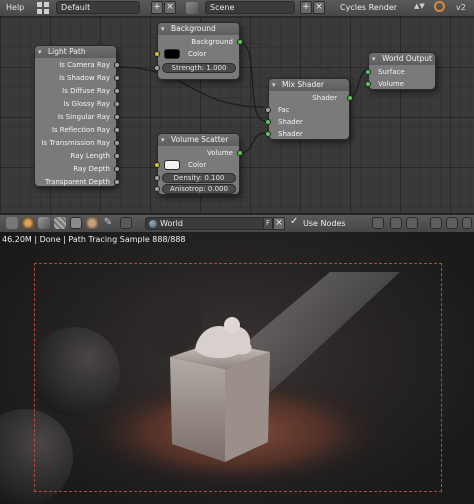  I want to click on background-title: Background, so click(198, 29).